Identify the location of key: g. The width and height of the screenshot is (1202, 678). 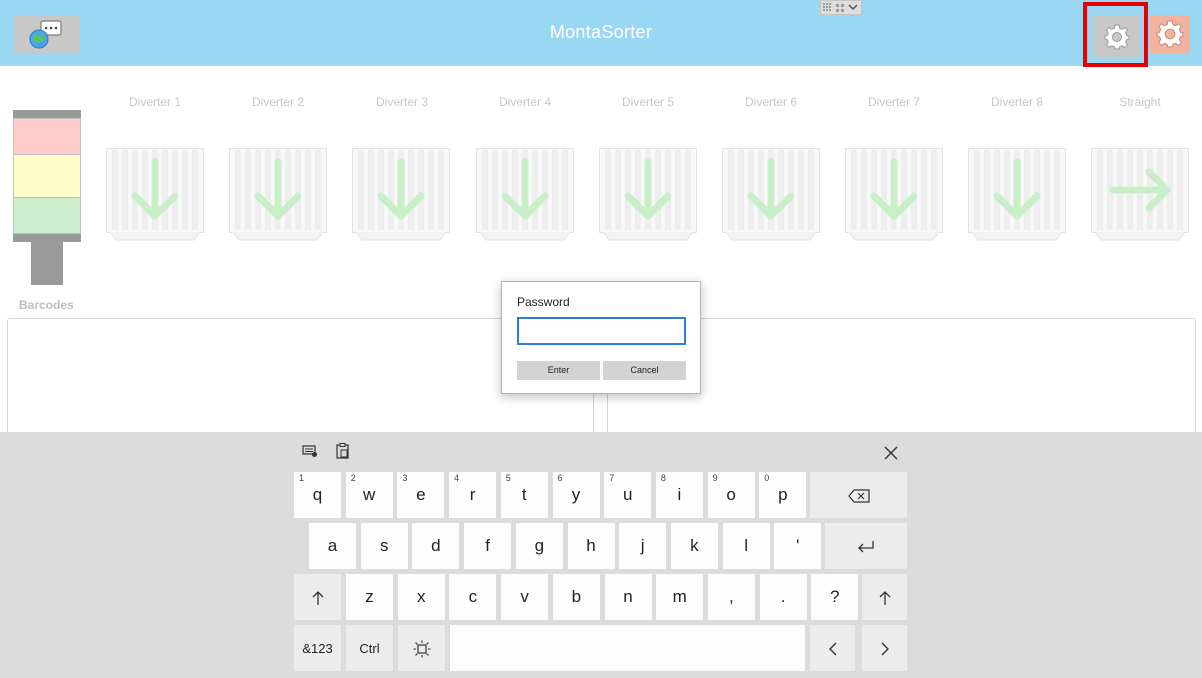
(539, 546).